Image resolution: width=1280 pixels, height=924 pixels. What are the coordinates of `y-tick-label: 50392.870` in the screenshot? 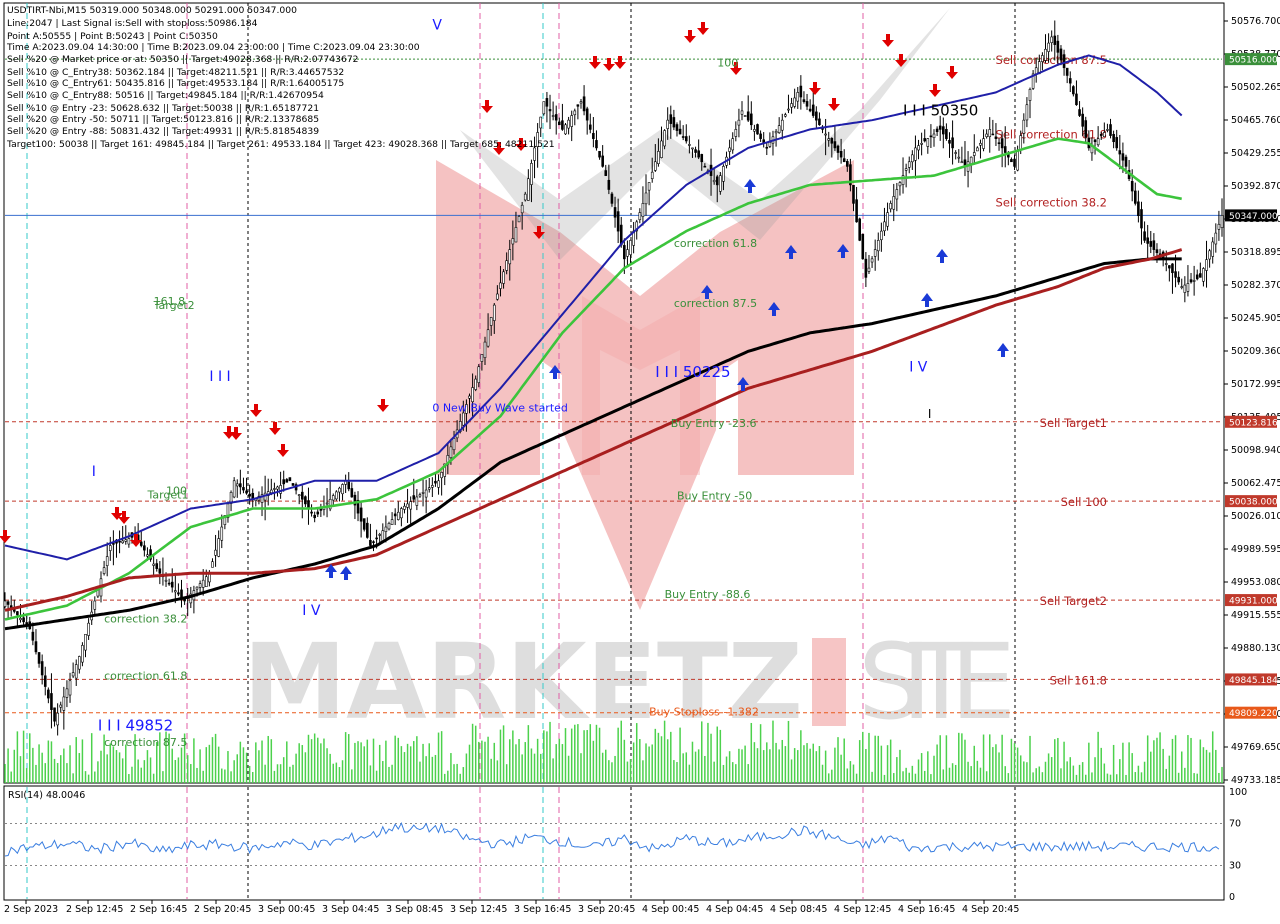 It's located at (1255, 186).